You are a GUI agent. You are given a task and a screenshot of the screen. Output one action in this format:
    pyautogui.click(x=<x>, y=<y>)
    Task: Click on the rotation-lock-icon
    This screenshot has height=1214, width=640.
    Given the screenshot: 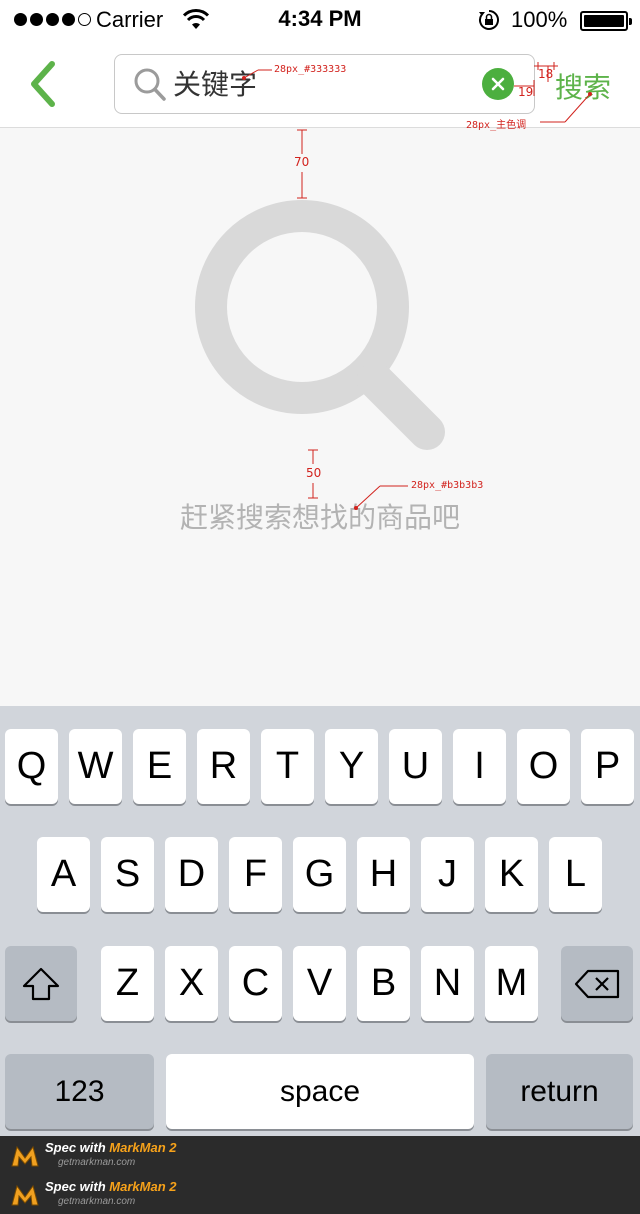 What is the action you would take?
    pyautogui.click(x=489, y=20)
    